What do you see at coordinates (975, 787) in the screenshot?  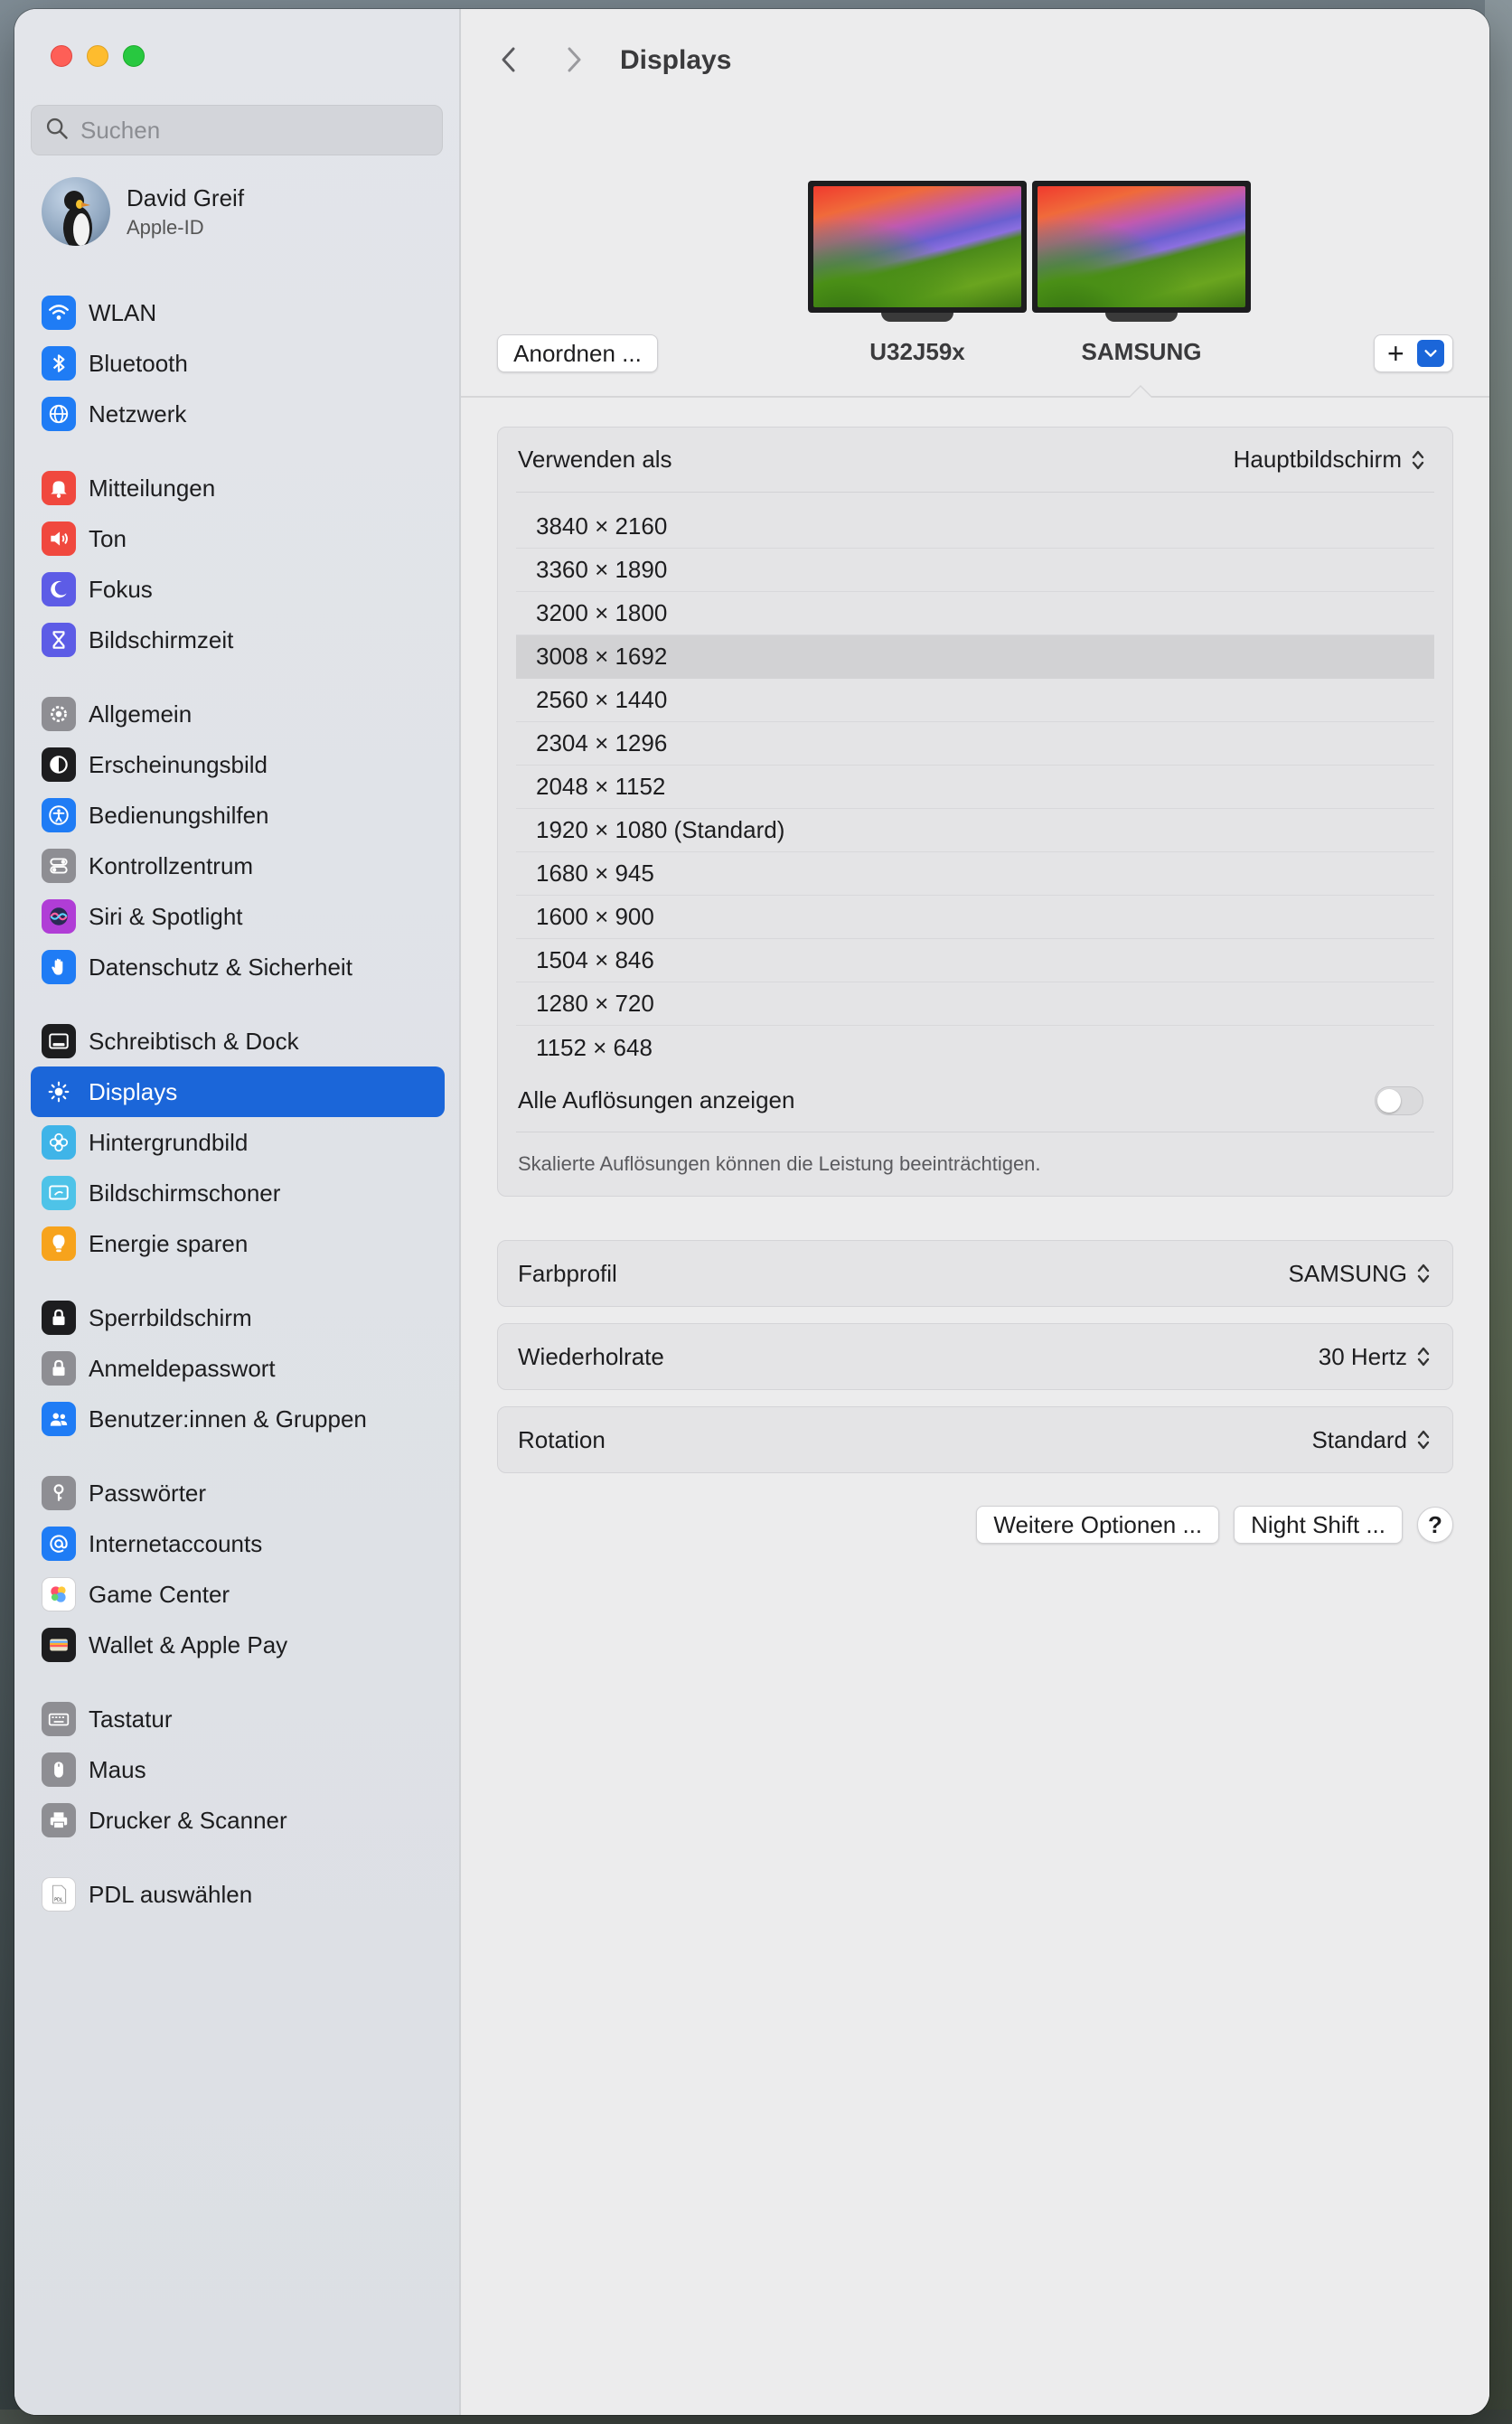 I see `resolution-option: 2048 × 1152` at bounding box center [975, 787].